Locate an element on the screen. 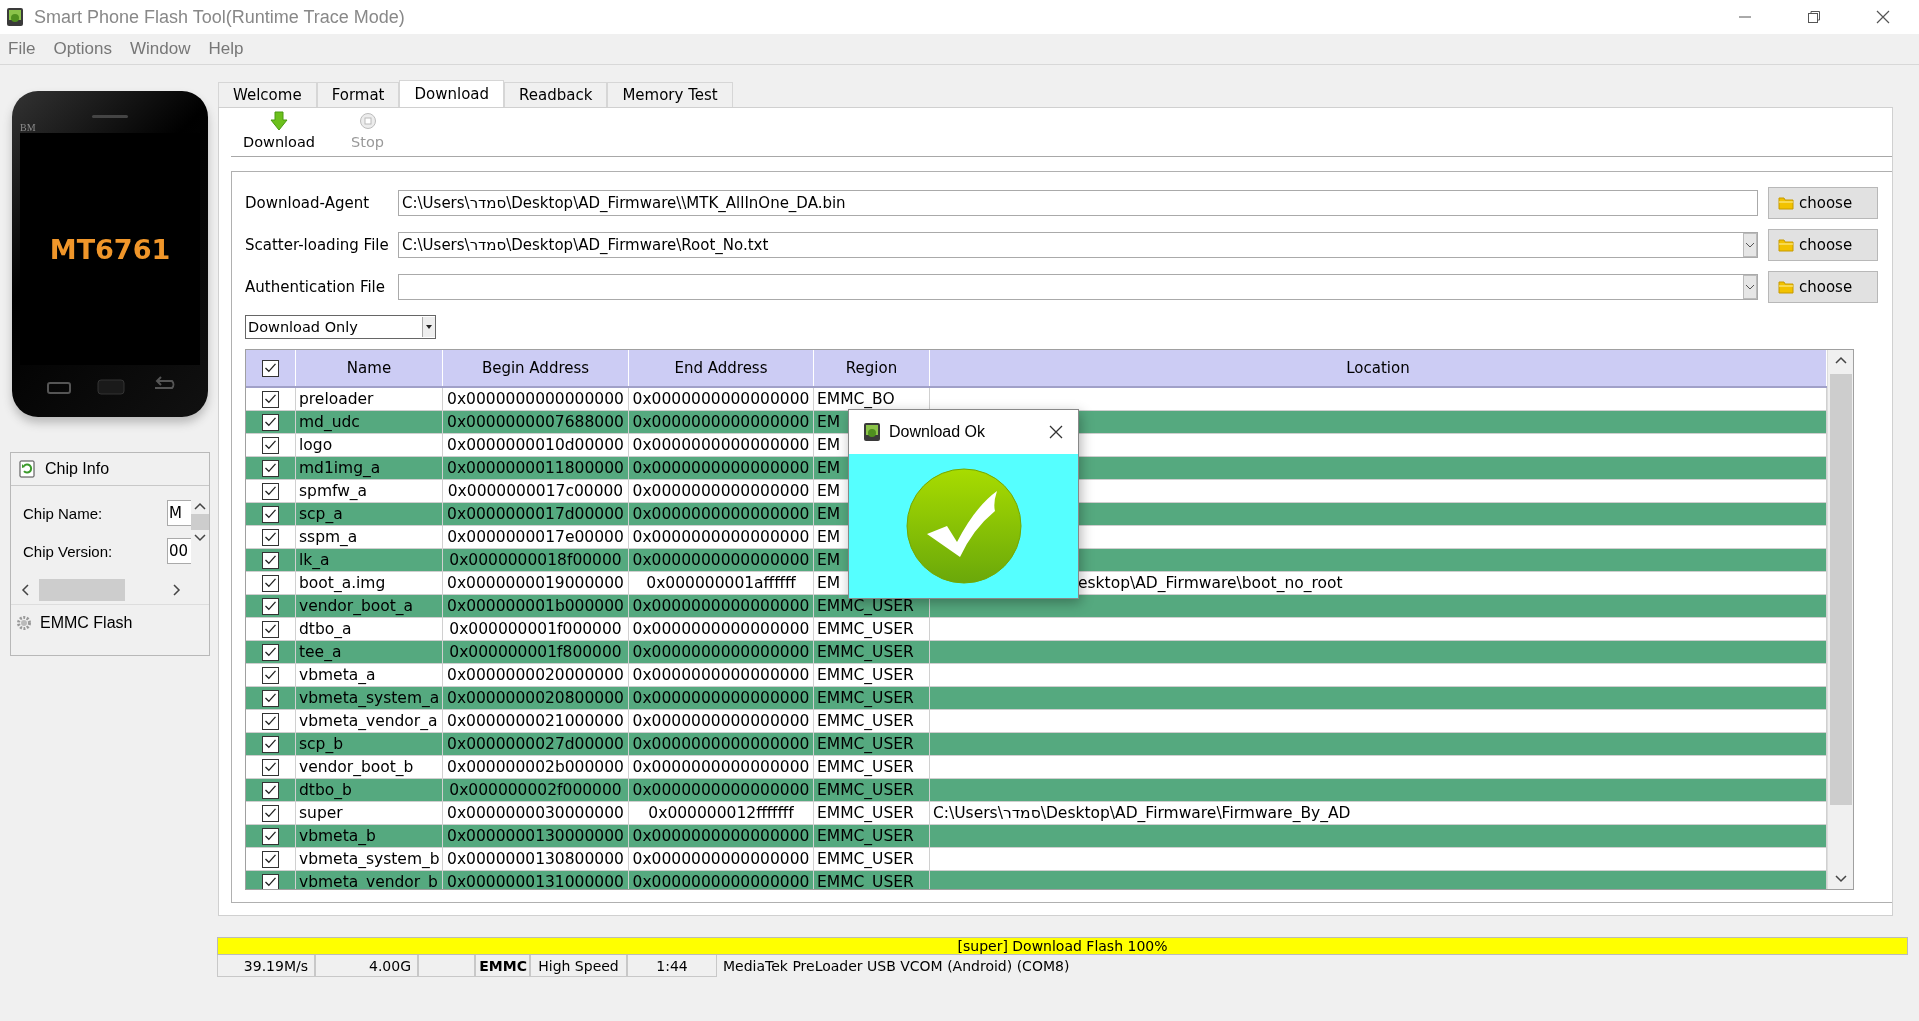 The image size is (1919, 1021). menu-item: Options is located at coordinates (82, 49).